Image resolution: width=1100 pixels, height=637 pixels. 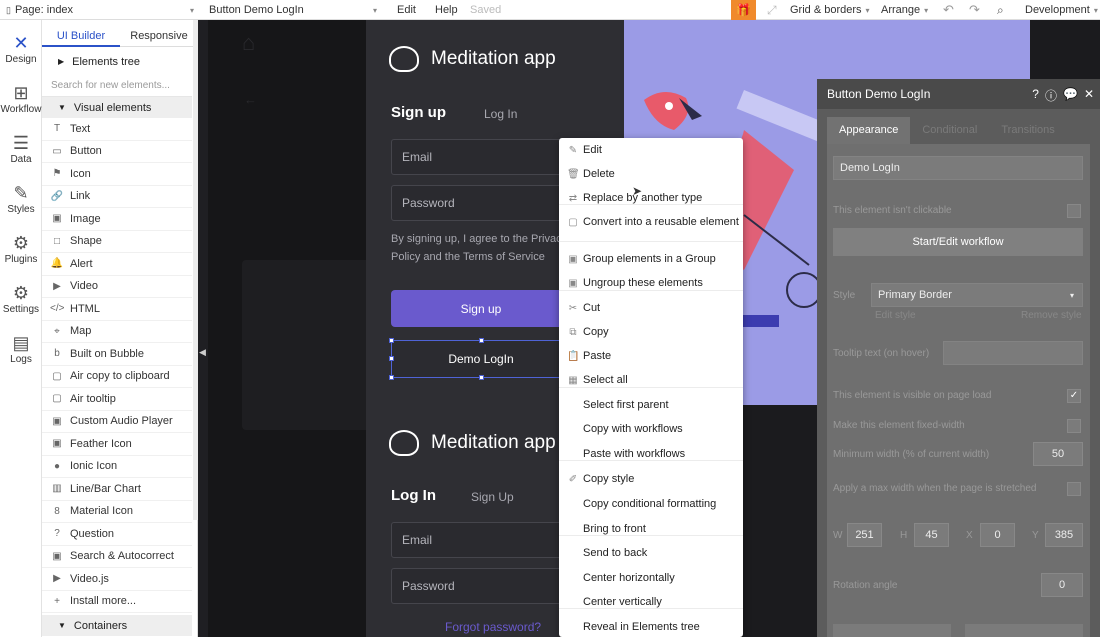 What do you see at coordinates (651, 198) in the screenshot?
I see `context-menu-item: ⇄ Replace by another type` at bounding box center [651, 198].